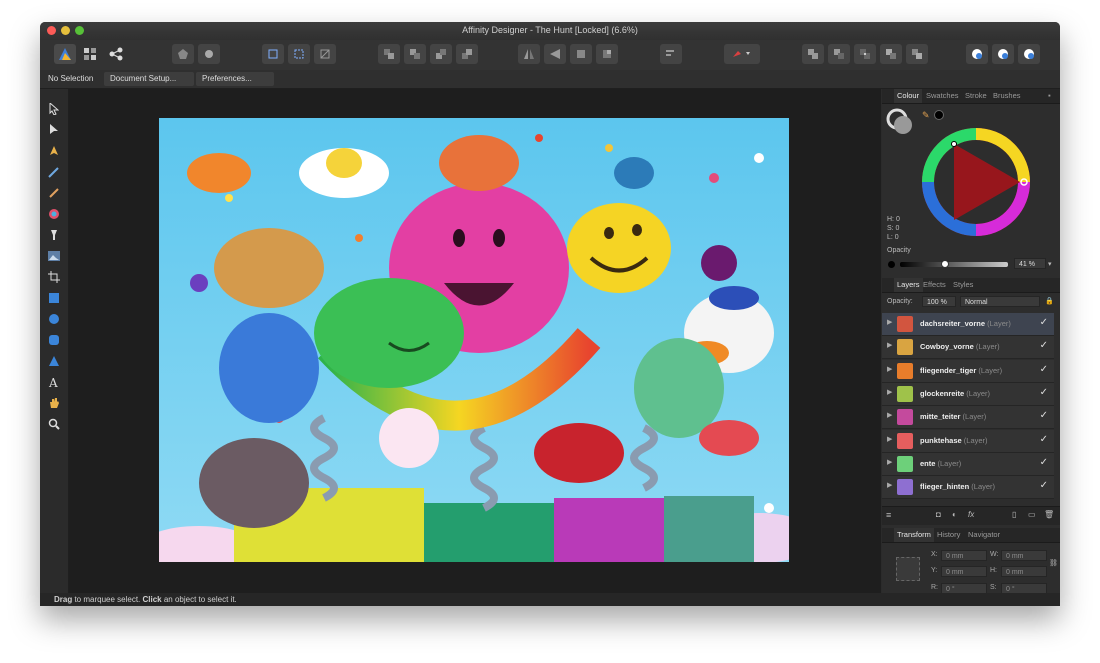  Describe the element at coordinates (441, 54) in the screenshot. I see `move-forward-one-icon` at that location.